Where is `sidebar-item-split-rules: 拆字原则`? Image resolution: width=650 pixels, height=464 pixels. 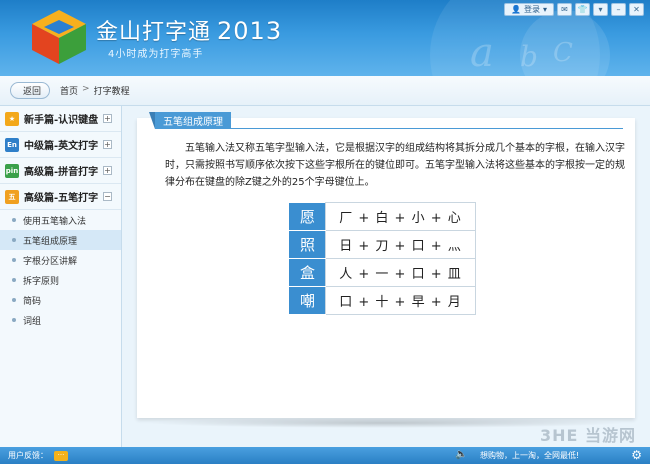
sidebar-item-split-rules: 拆字原则 is located at coordinates (60, 280).